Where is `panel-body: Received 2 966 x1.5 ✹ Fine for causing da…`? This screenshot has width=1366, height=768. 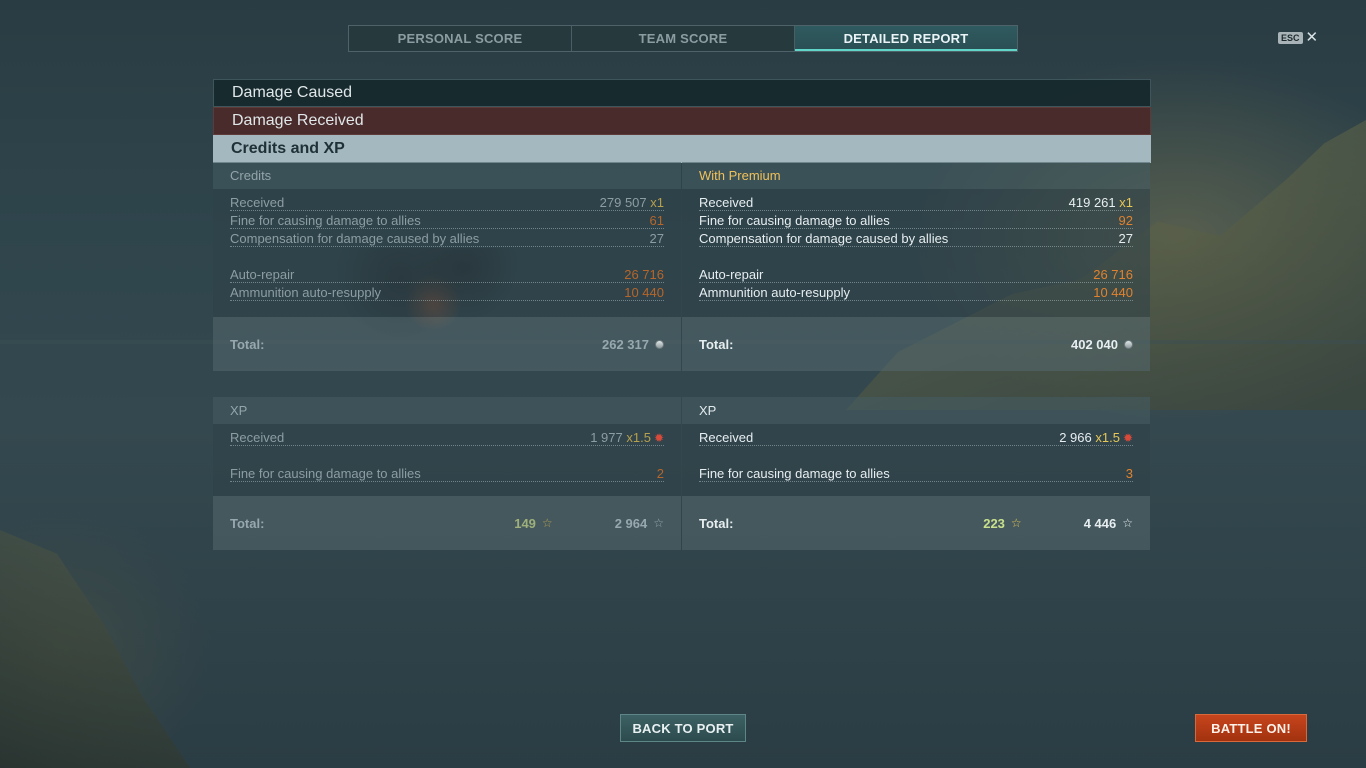
panel-body: Received 2 966 x1.5 ✹ Fine for causing da… is located at coordinates (916, 460).